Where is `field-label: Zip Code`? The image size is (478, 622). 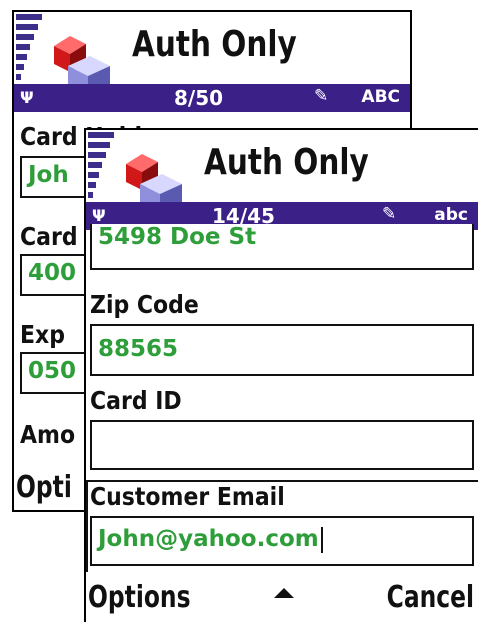
field-label: Zip Code is located at coordinates (144, 304).